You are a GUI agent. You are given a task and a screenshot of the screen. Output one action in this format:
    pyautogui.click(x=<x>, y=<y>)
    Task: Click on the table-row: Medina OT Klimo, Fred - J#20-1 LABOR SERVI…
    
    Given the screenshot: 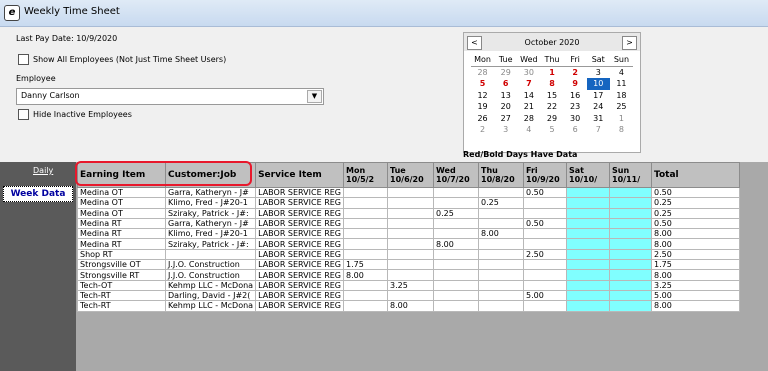 What is the action you would take?
    pyautogui.click(x=409, y=203)
    